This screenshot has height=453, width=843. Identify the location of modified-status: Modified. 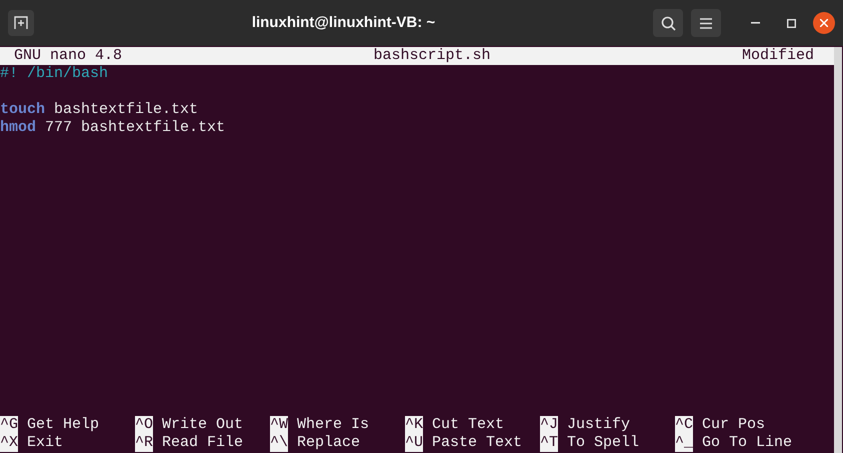
(778, 56).